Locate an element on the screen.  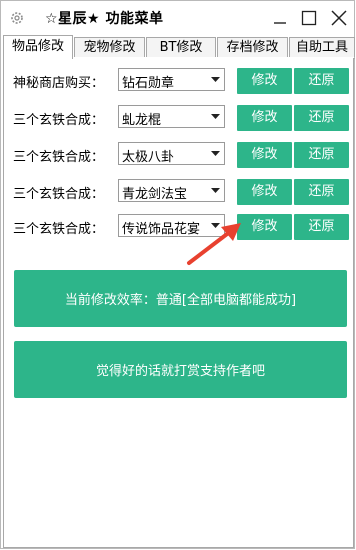
dropdown-value: 太极八卦 is located at coordinates (148, 157).